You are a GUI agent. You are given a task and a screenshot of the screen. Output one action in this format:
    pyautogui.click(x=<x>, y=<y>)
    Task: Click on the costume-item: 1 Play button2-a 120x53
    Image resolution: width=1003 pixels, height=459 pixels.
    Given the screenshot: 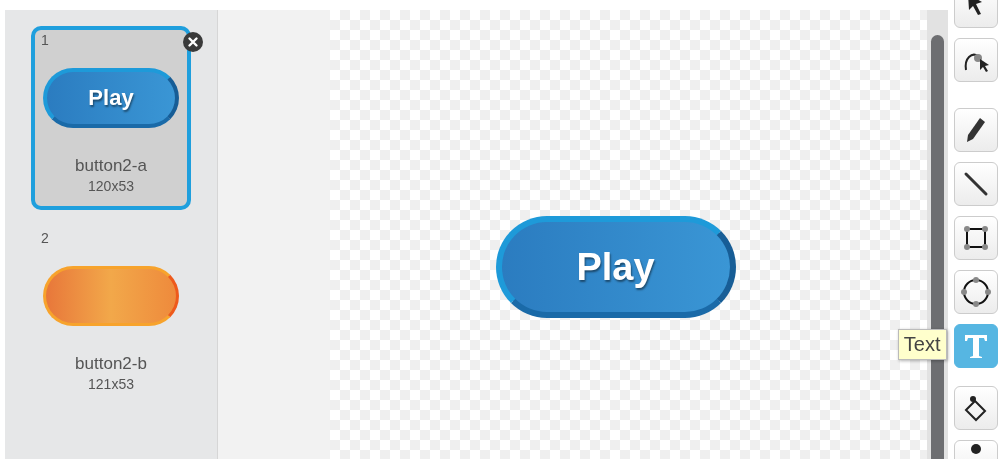 What is the action you would take?
    pyautogui.click(x=111, y=118)
    